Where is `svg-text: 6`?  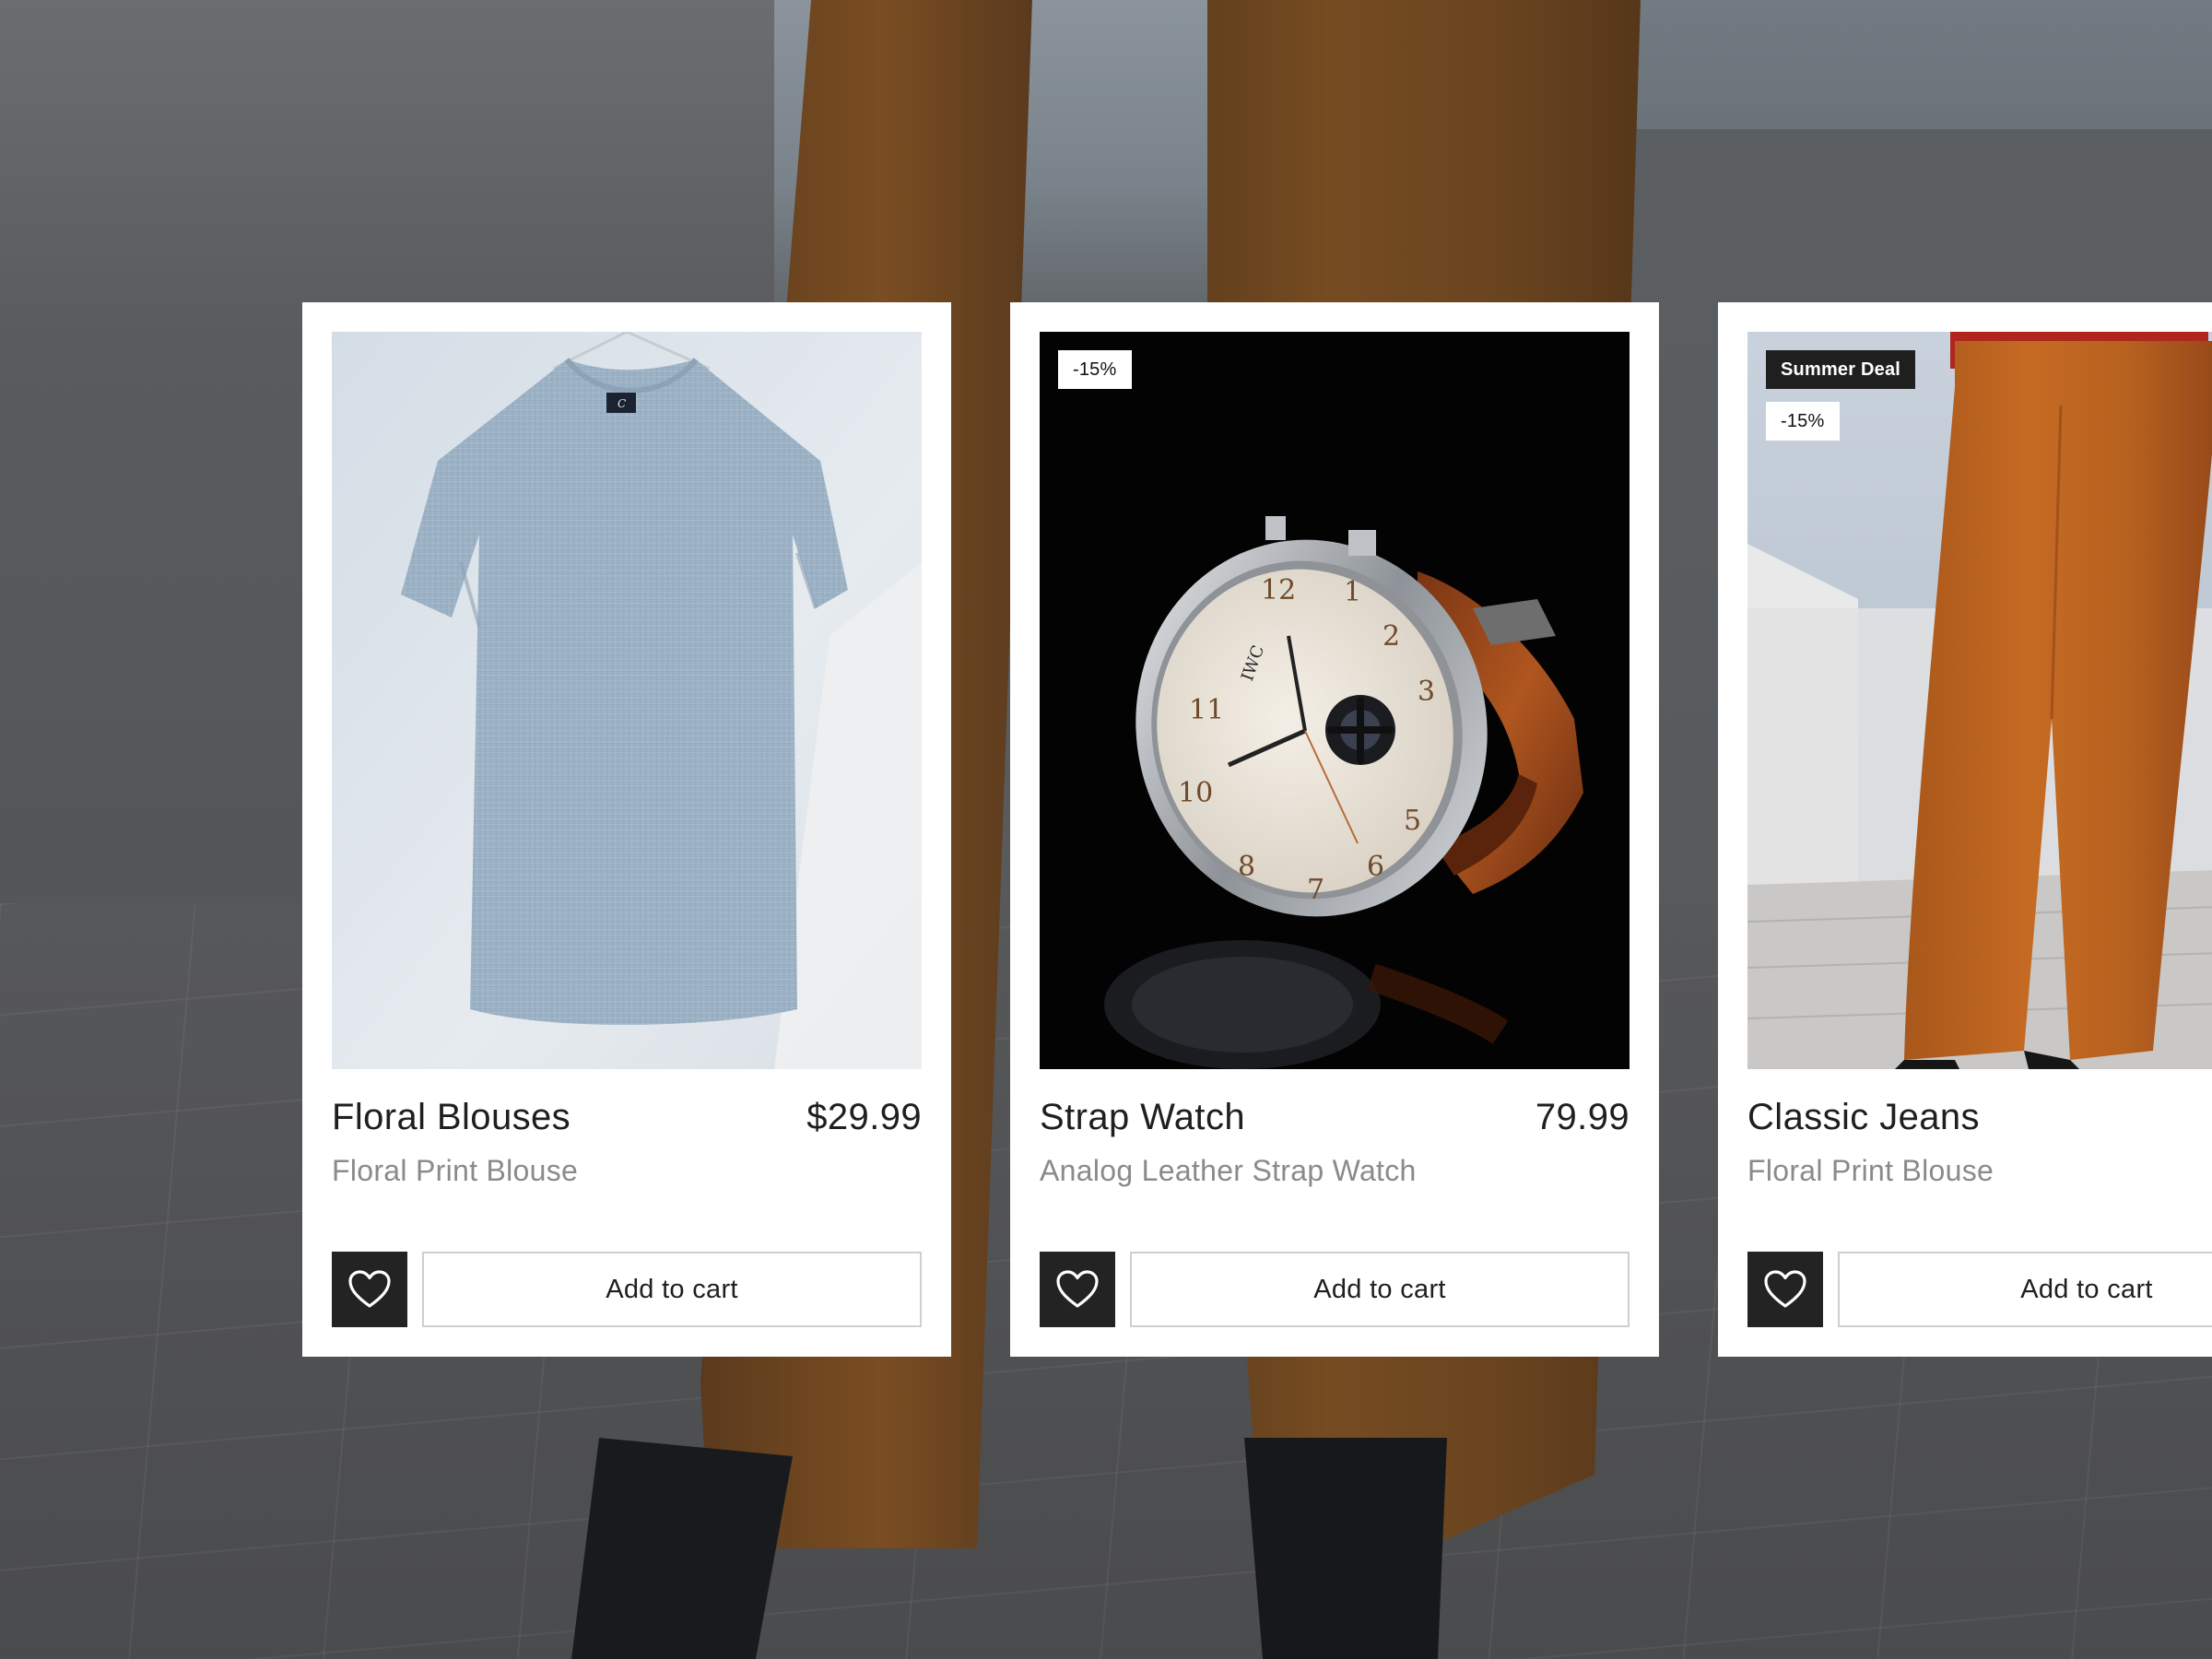
svg-text: 6 is located at coordinates (1375, 867).